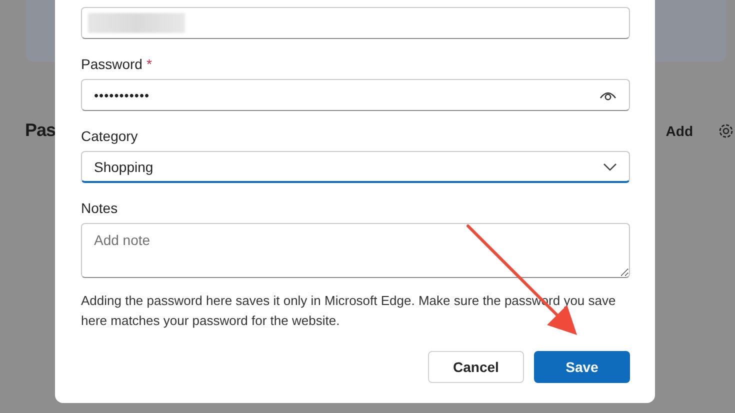 This screenshot has width=735, height=413. Describe the element at coordinates (582, 367) in the screenshot. I see `save-button: Save` at that location.